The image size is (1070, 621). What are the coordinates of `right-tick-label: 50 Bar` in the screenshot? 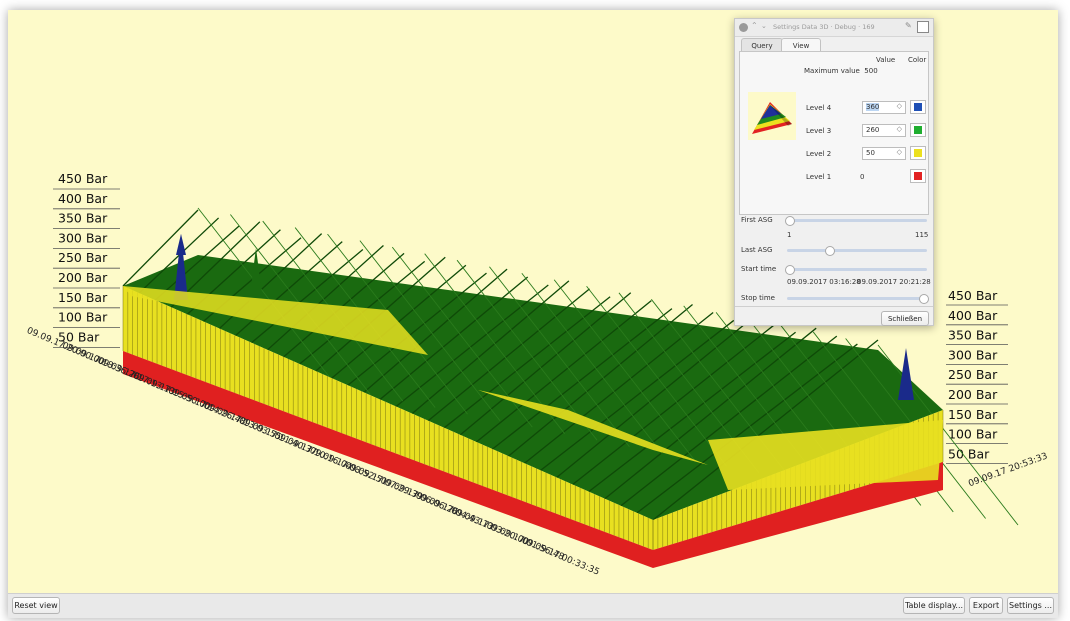 It's located at (969, 453).